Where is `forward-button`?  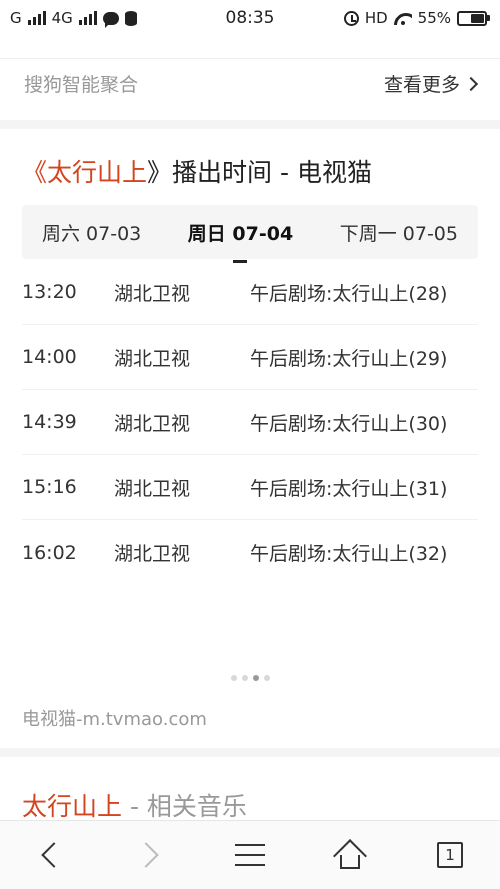
forward-button is located at coordinates (150, 855).